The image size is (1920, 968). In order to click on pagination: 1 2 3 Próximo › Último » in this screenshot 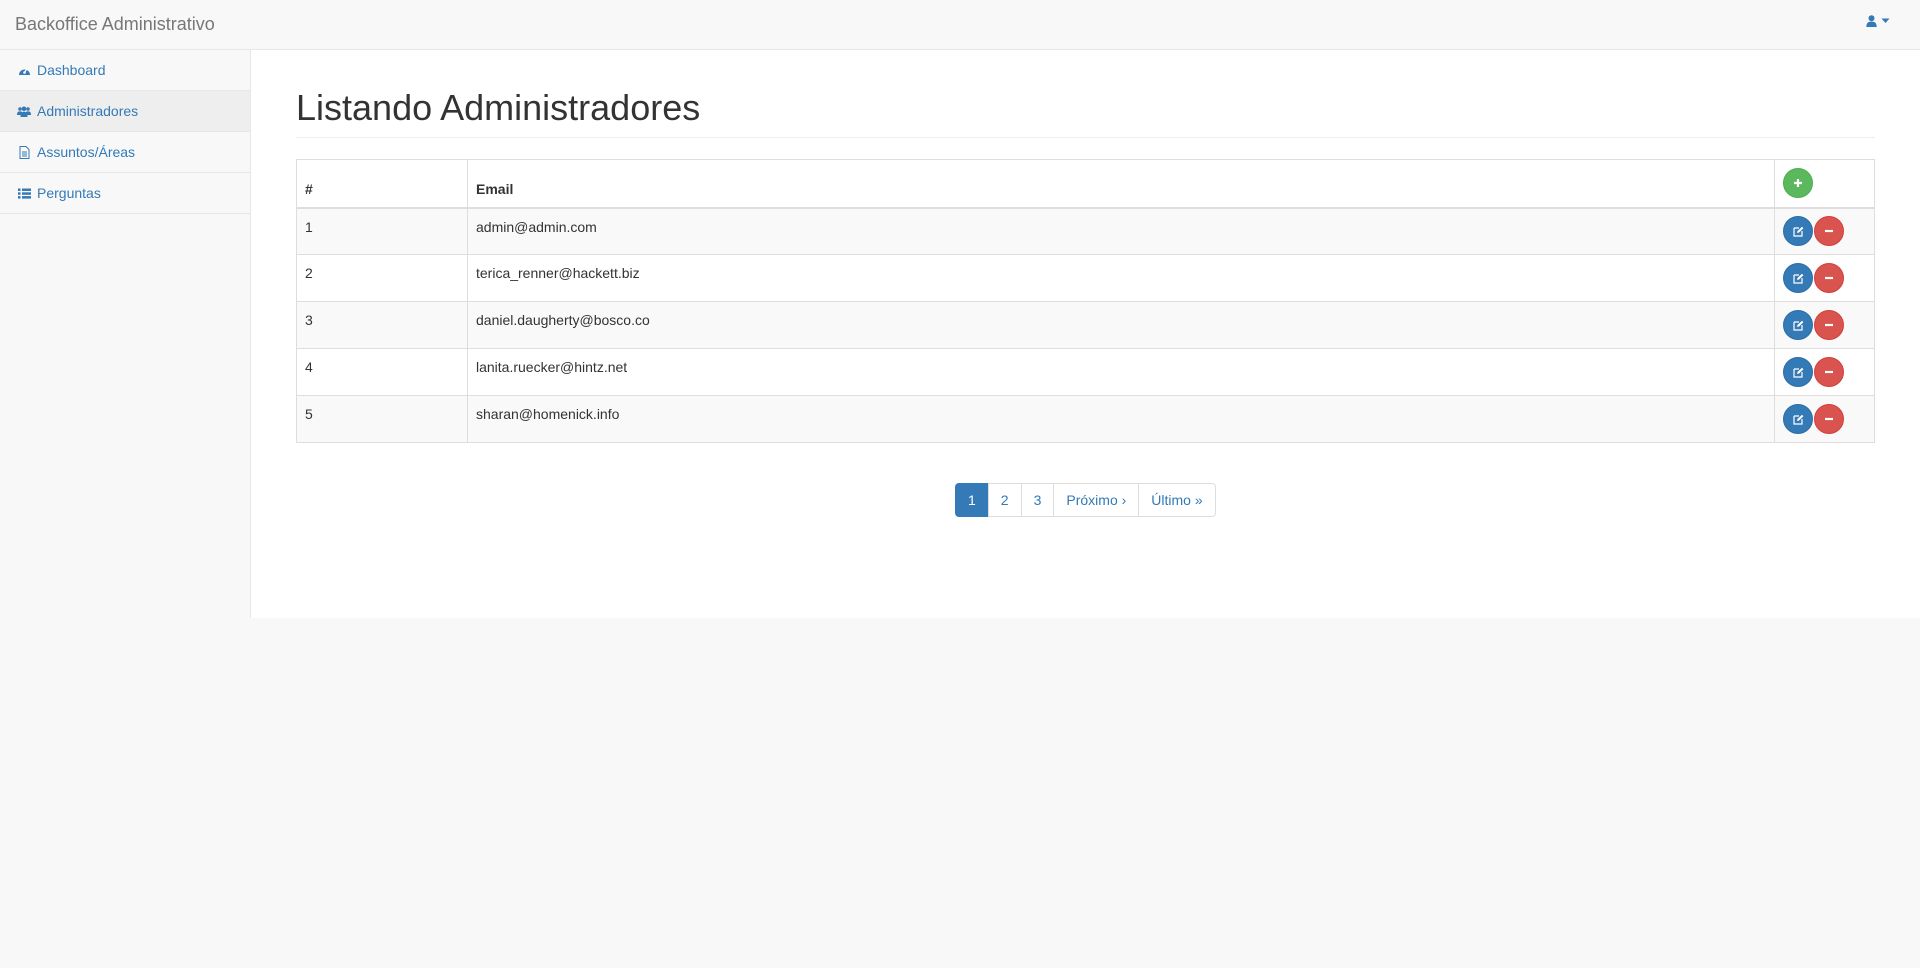, I will do `click(1085, 500)`.